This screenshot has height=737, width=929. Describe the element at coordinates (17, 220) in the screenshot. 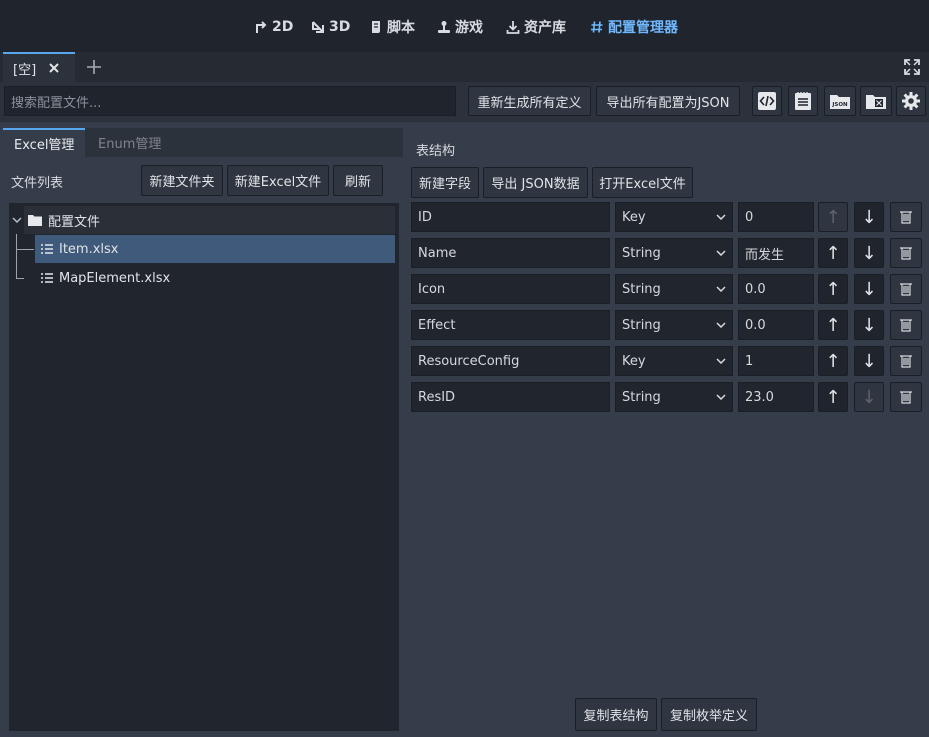

I see `collapse-arrow-icon` at that location.